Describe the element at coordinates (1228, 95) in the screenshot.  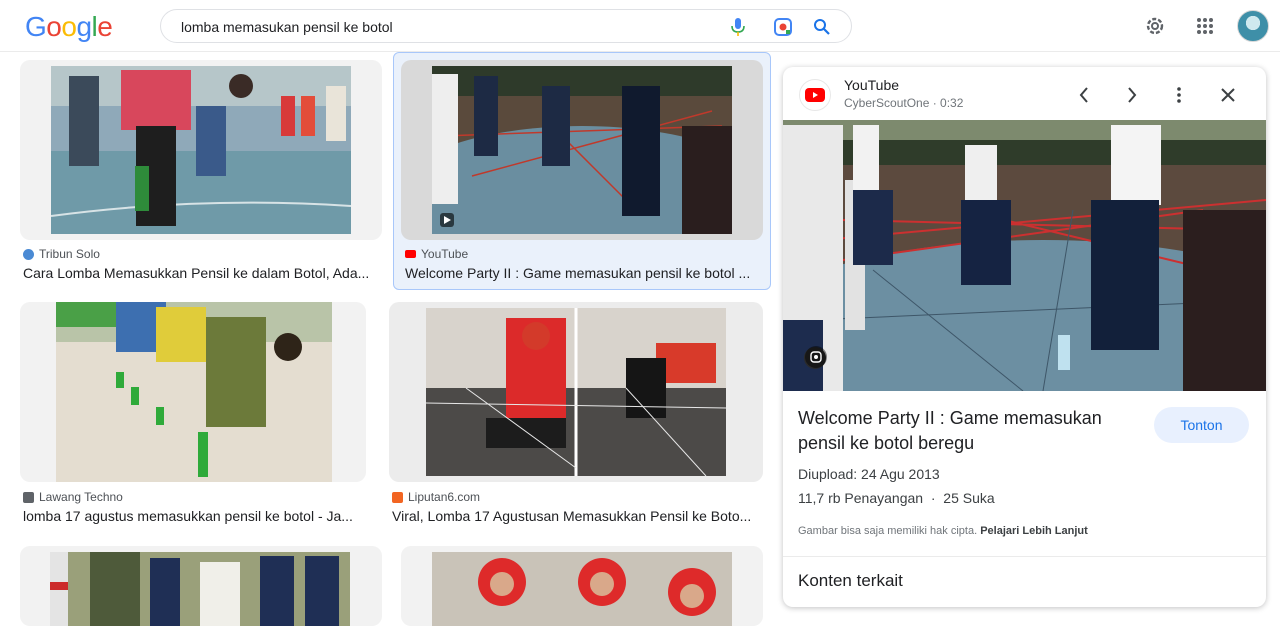
I see `close-icon` at that location.